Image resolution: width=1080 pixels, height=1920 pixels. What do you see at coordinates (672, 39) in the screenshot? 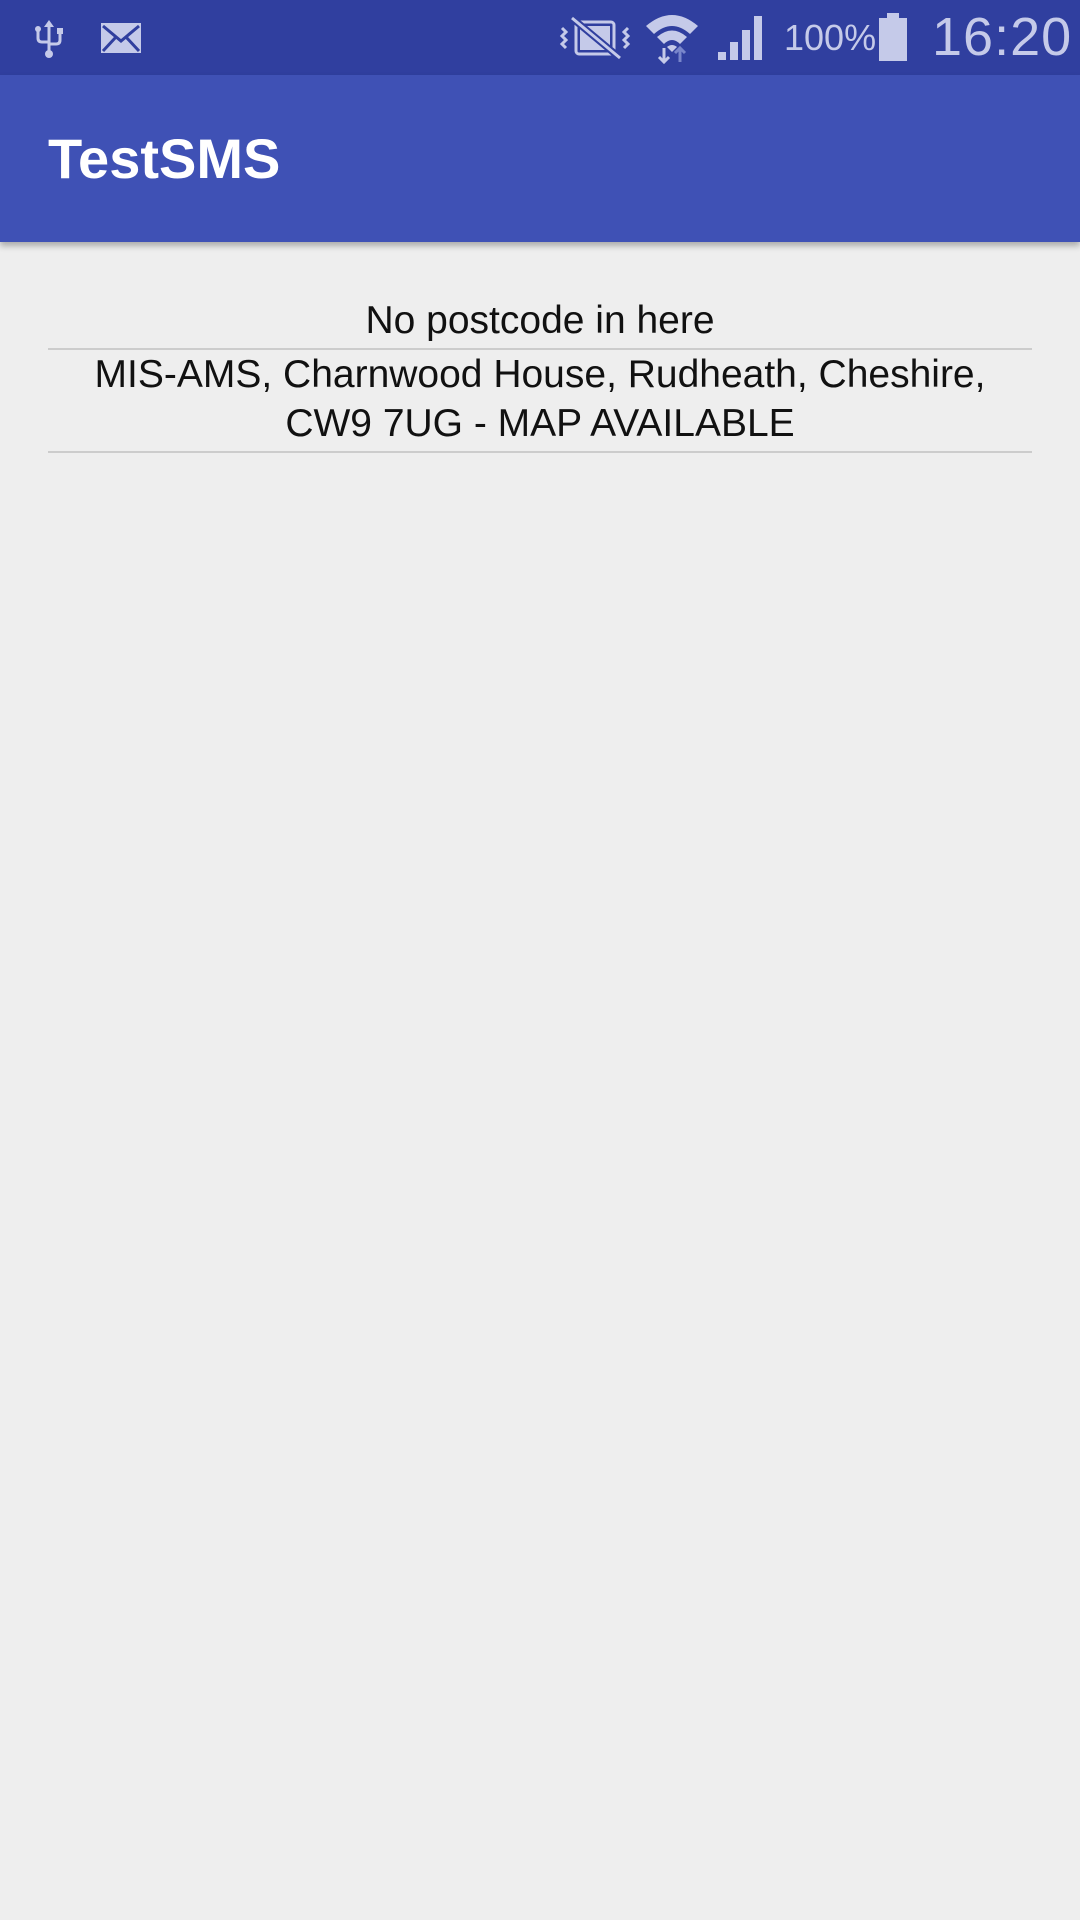
I see `wifi-icon` at bounding box center [672, 39].